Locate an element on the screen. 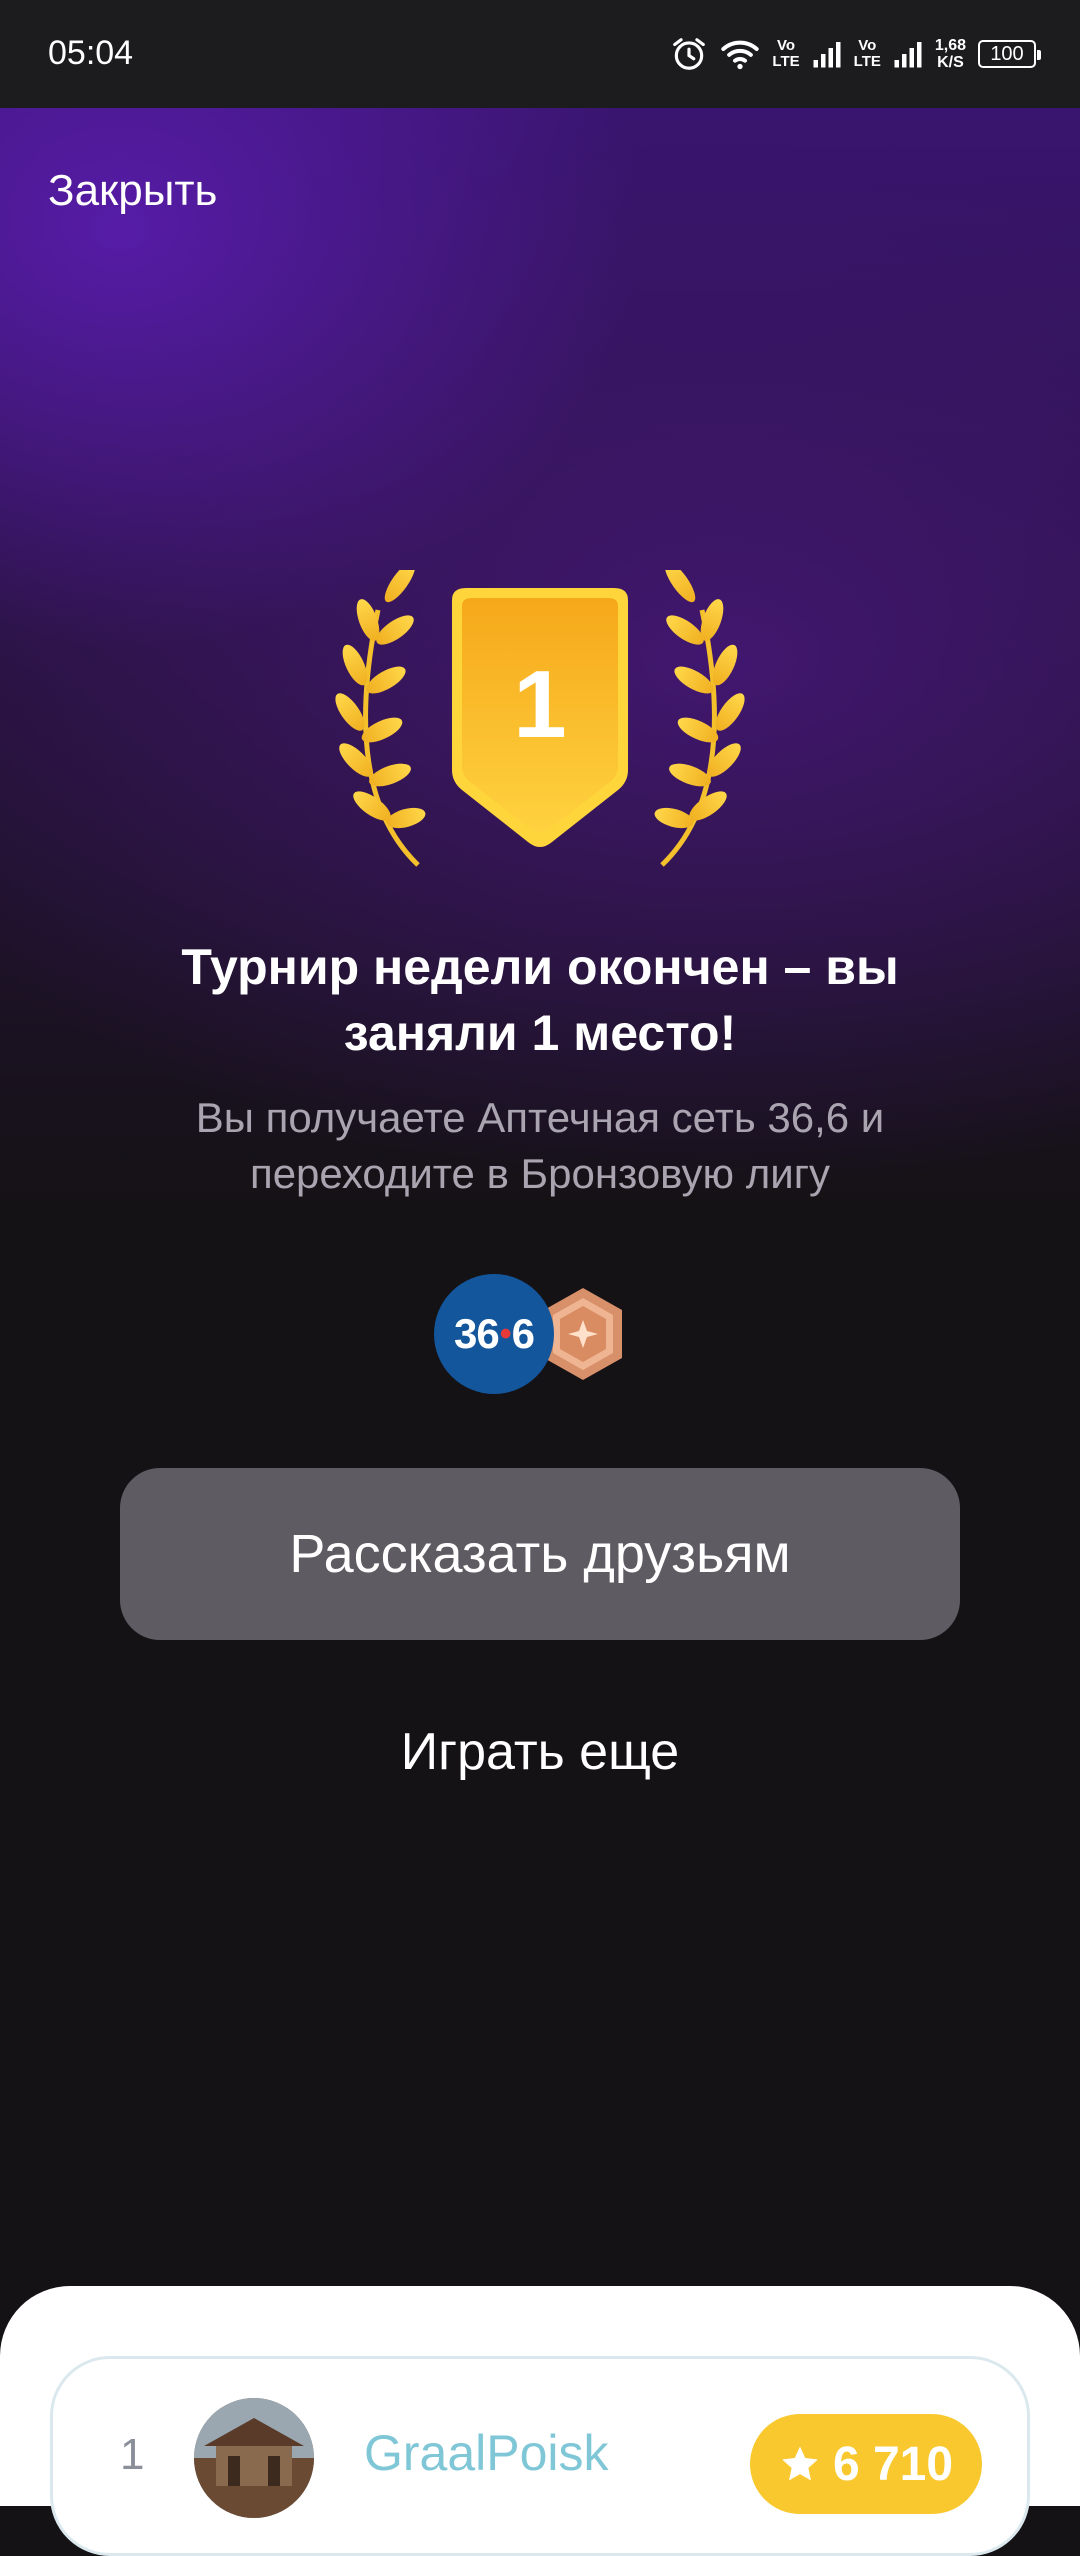 Image resolution: width=1080 pixels, height=2556 pixels. battery-icon: 100 is located at coordinates (1009, 54).